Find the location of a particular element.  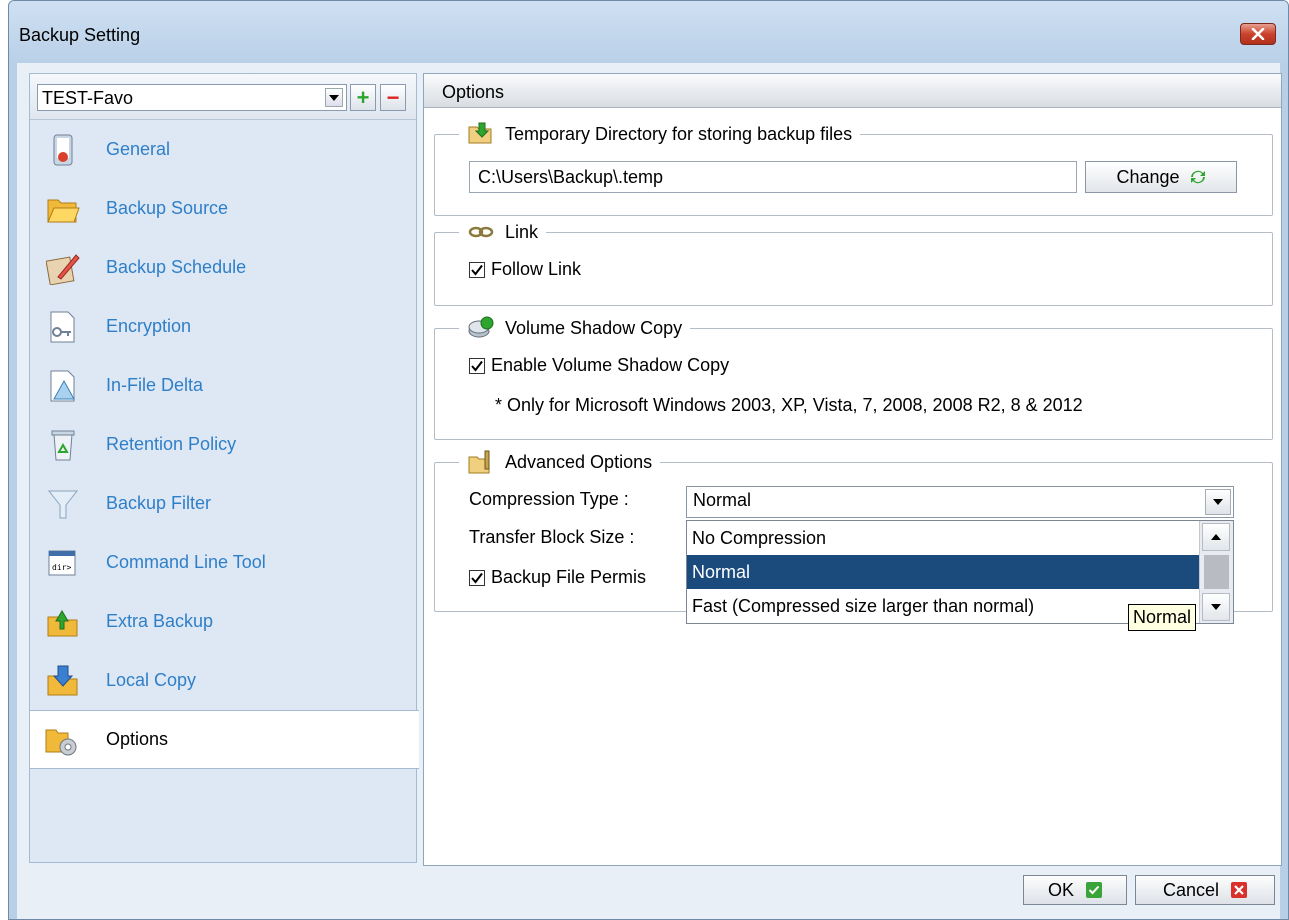

link-icon is located at coordinates (481, 232).